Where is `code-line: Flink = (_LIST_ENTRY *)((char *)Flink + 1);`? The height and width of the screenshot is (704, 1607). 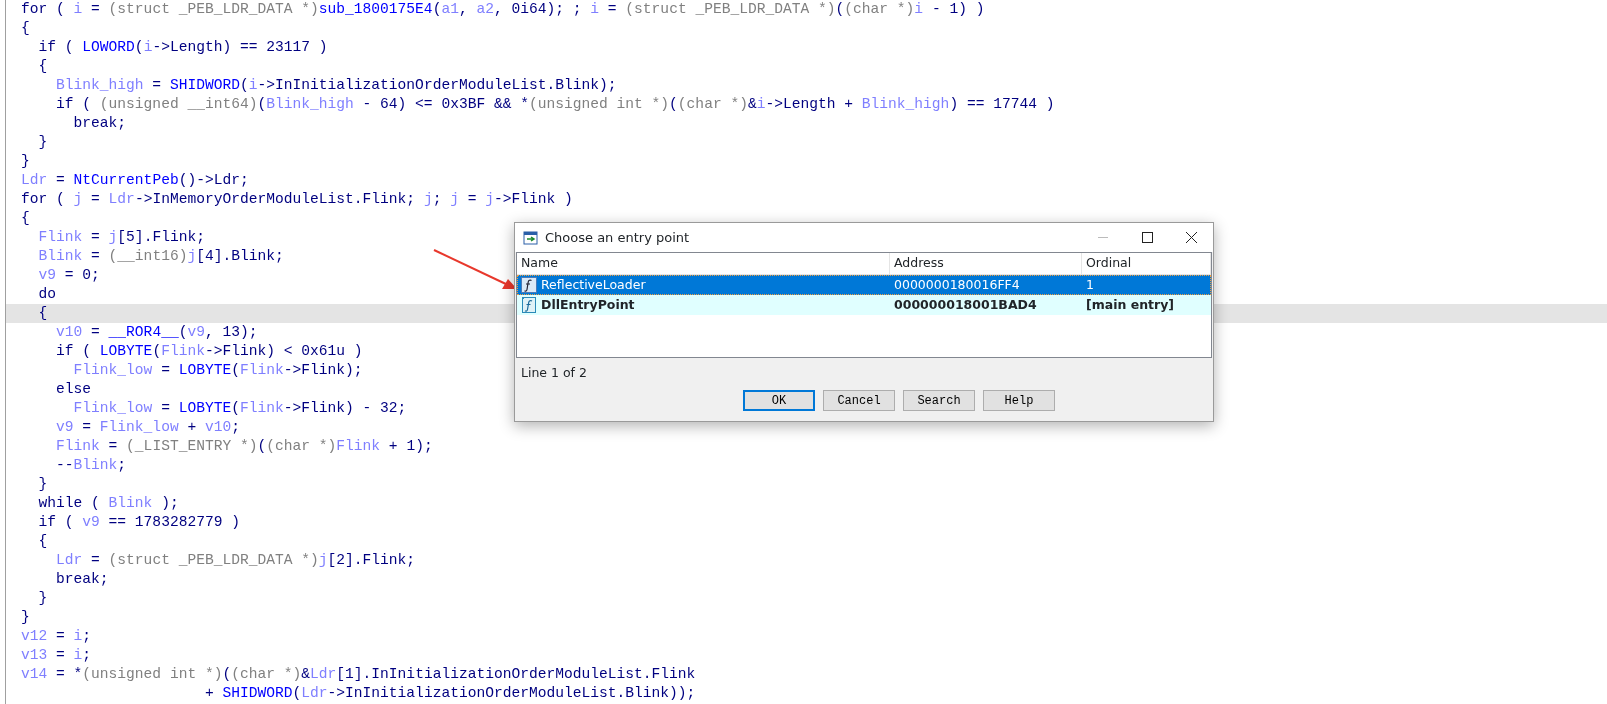 code-line: Flink = (_LIST_ENTRY *)((char *)Flink + 1); is located at coordinates (244, 446).